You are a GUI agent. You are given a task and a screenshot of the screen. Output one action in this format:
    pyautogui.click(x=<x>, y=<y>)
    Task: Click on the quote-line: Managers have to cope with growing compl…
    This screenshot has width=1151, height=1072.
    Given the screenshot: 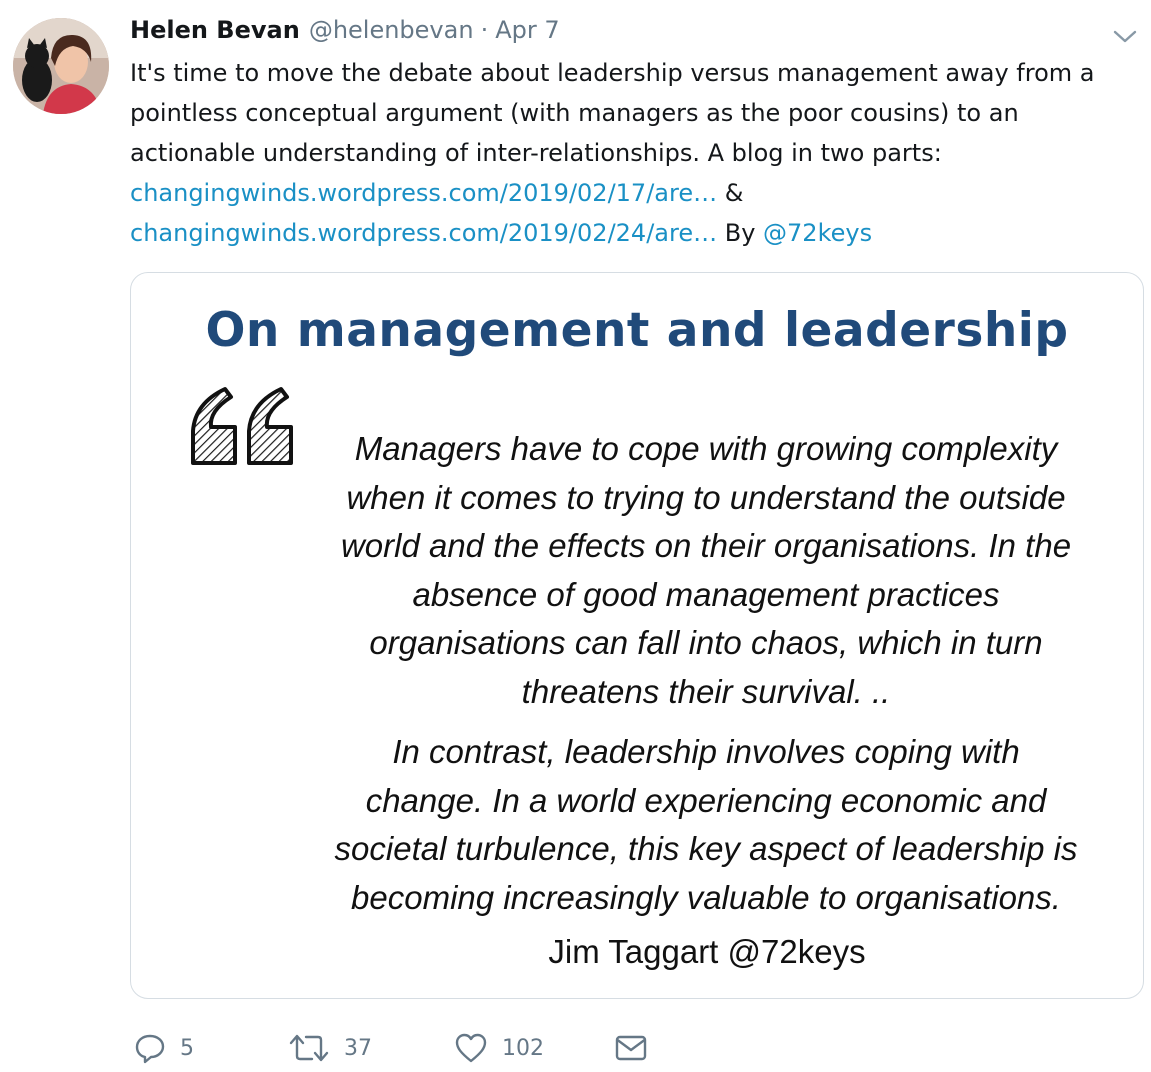 What is the action you would take?
    pyautogui.click(x=706, y=448)
    